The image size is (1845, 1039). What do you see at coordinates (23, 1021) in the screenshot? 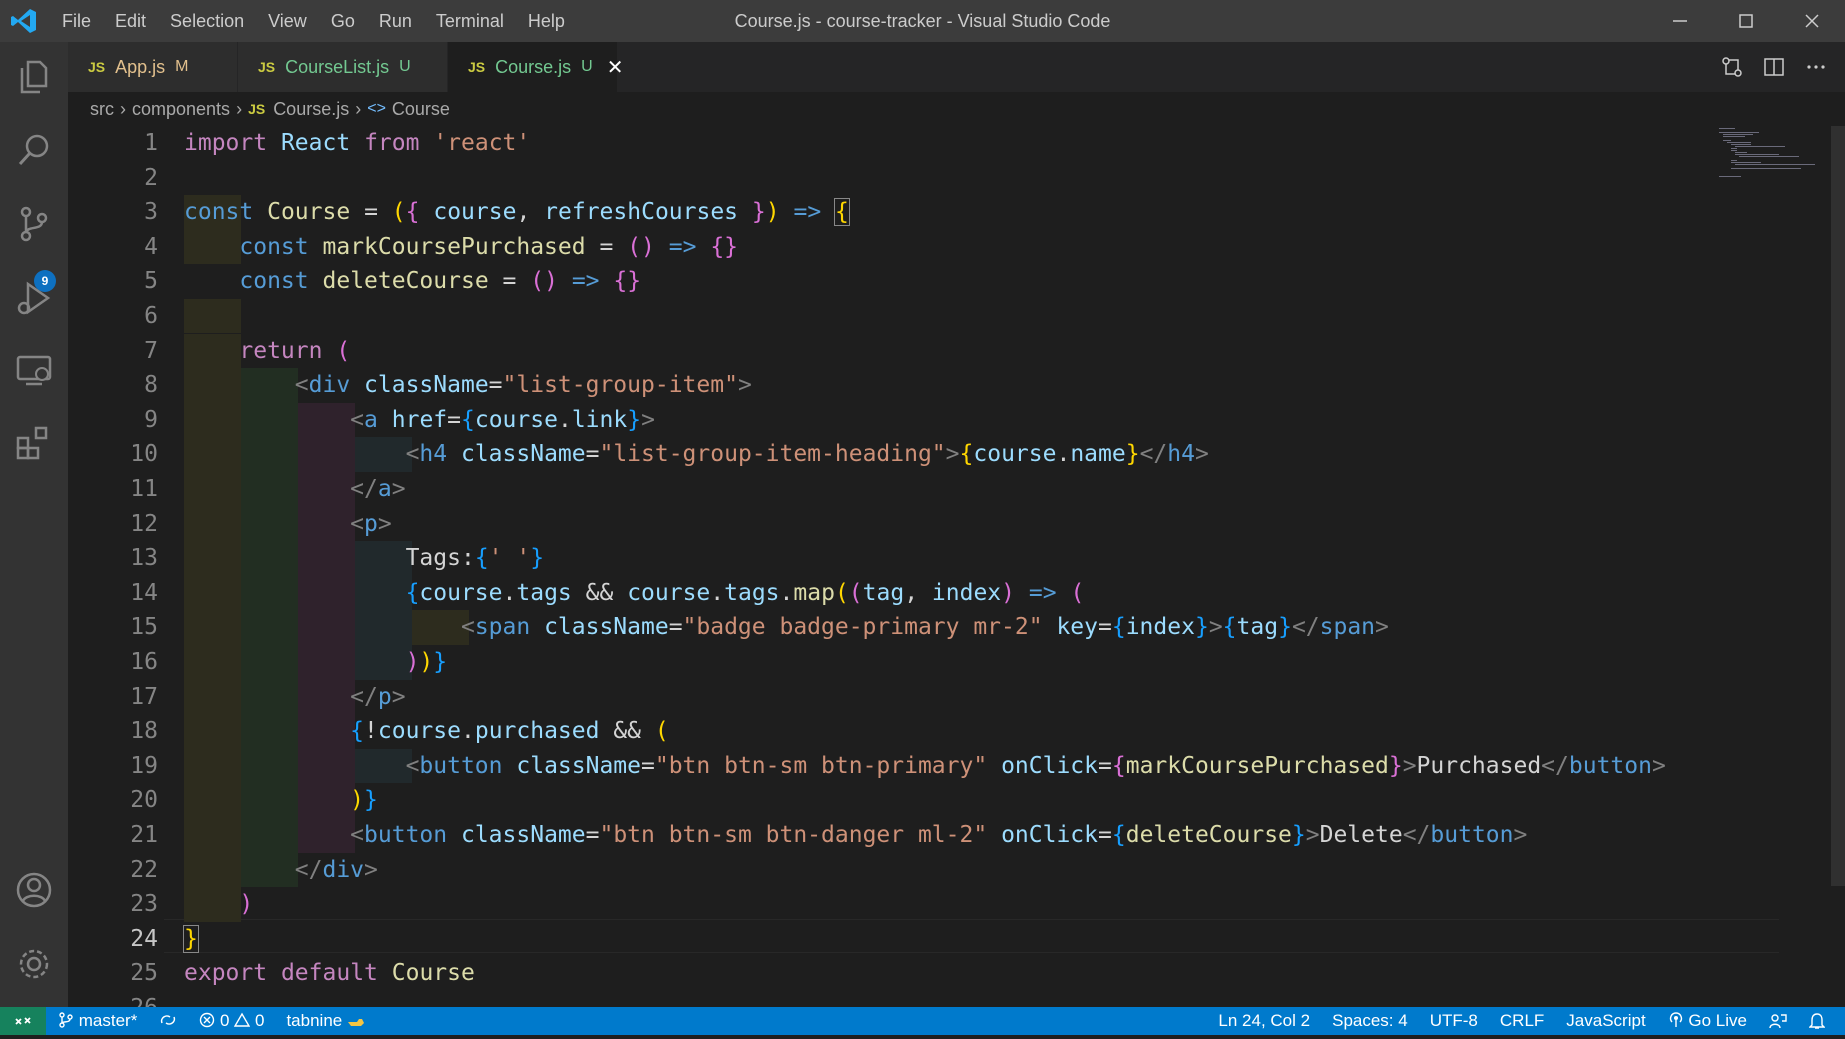
I see `remote-indicator-button` at bounding box center [23, 1021].